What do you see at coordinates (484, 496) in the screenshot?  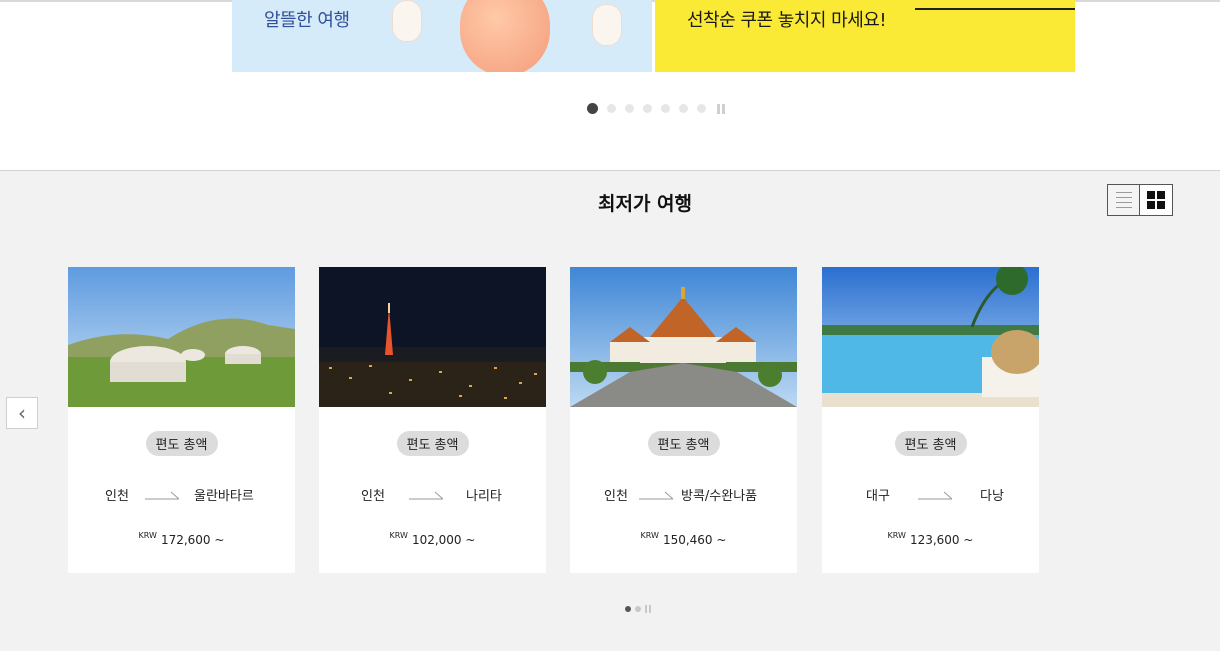 I see `destination-city: 나리타` at bounding box center [484, 496].